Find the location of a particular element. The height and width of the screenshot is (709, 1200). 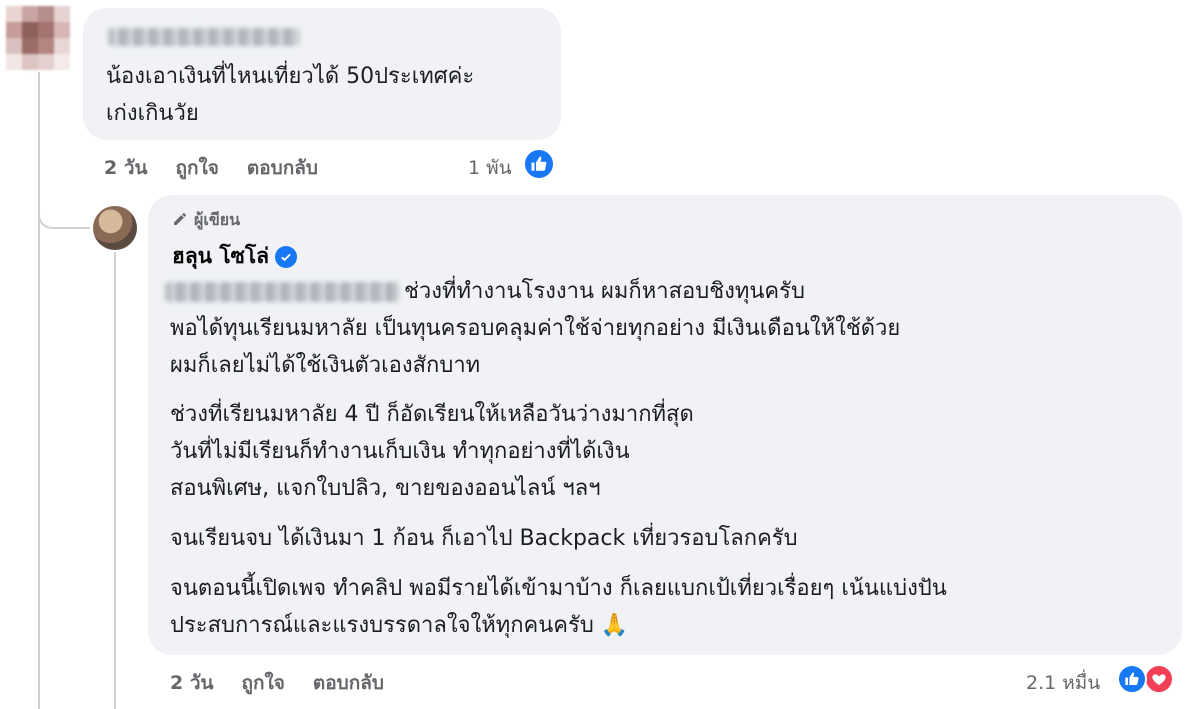

redacted-mention is located at coordinates (282, 292).